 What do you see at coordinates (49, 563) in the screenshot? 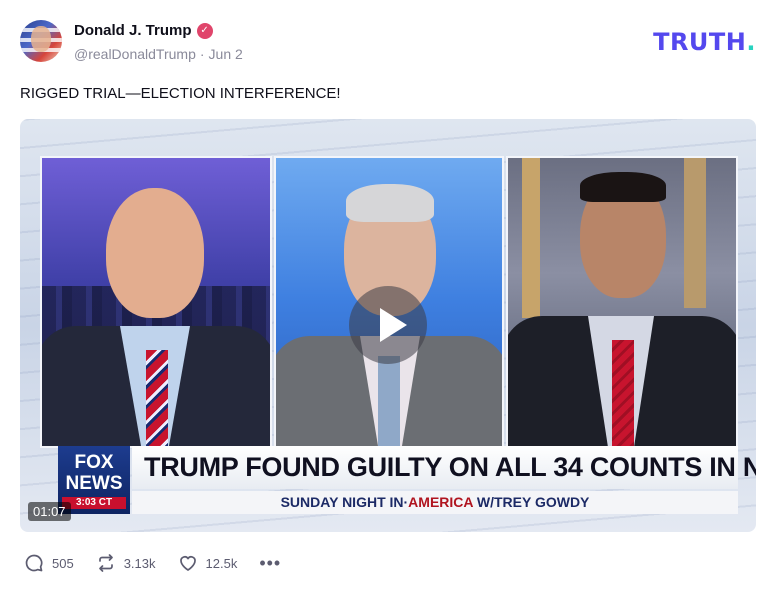
I see `reply-button: 505` at bounding box center [49, 563].